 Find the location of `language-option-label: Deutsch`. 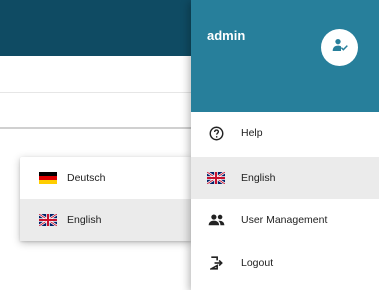

language-option-label: Deutsch is located at coordinates (86, 178).